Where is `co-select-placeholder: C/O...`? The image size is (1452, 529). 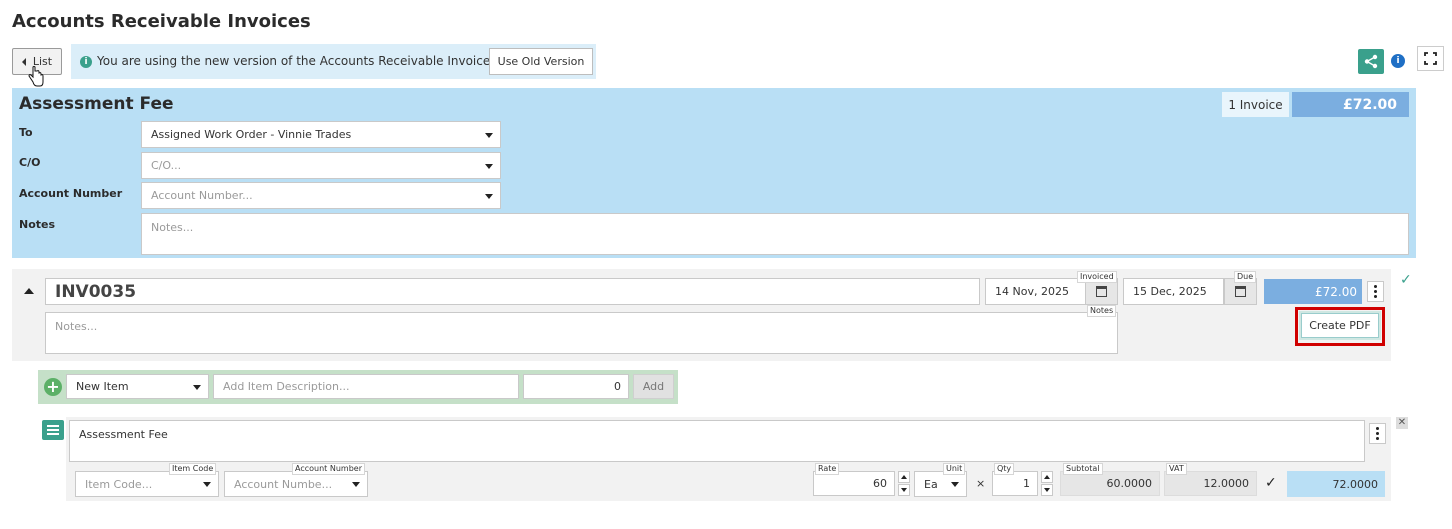
co-select-placeholder: C/O... is located at coordinates (166, 165).